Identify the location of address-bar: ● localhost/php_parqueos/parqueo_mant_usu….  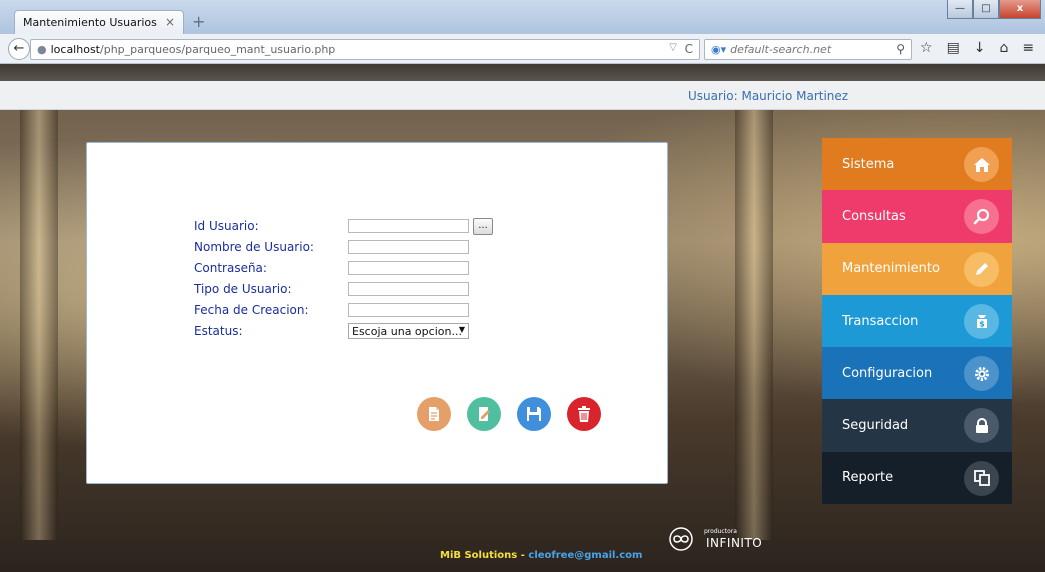
(365, 49).